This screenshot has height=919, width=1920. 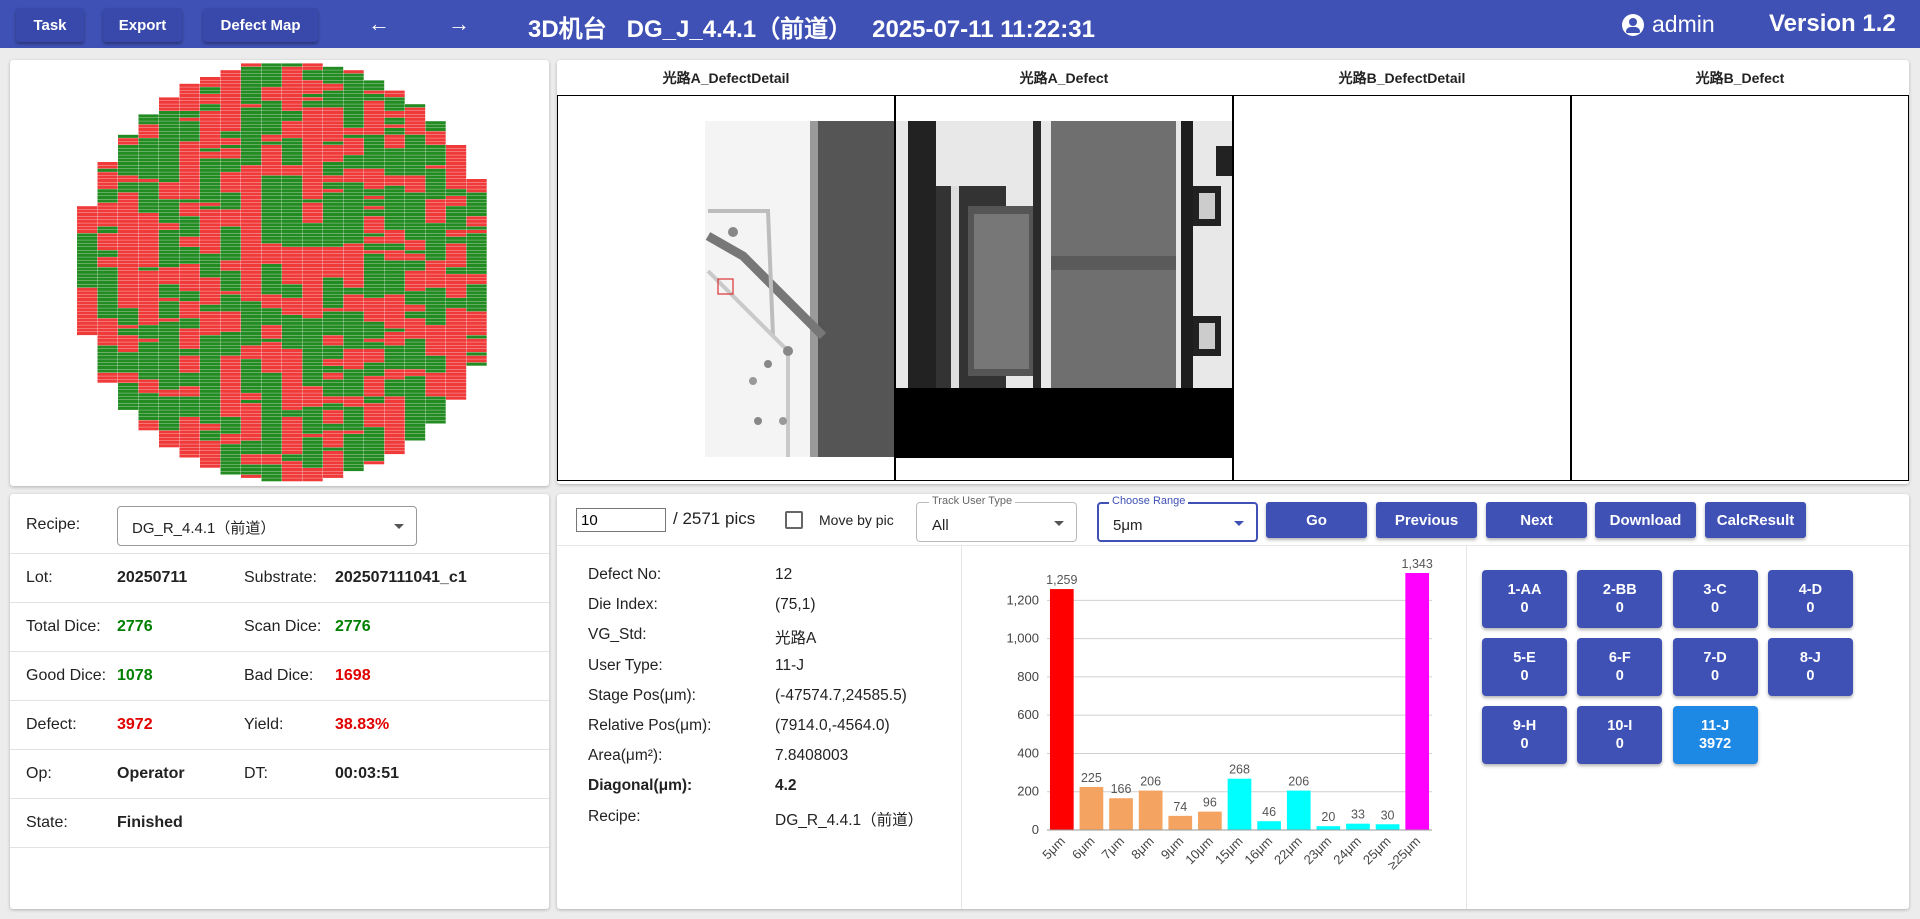 I want to click on user-type-button: 2-BB 0, so click(x=1620, y=599).